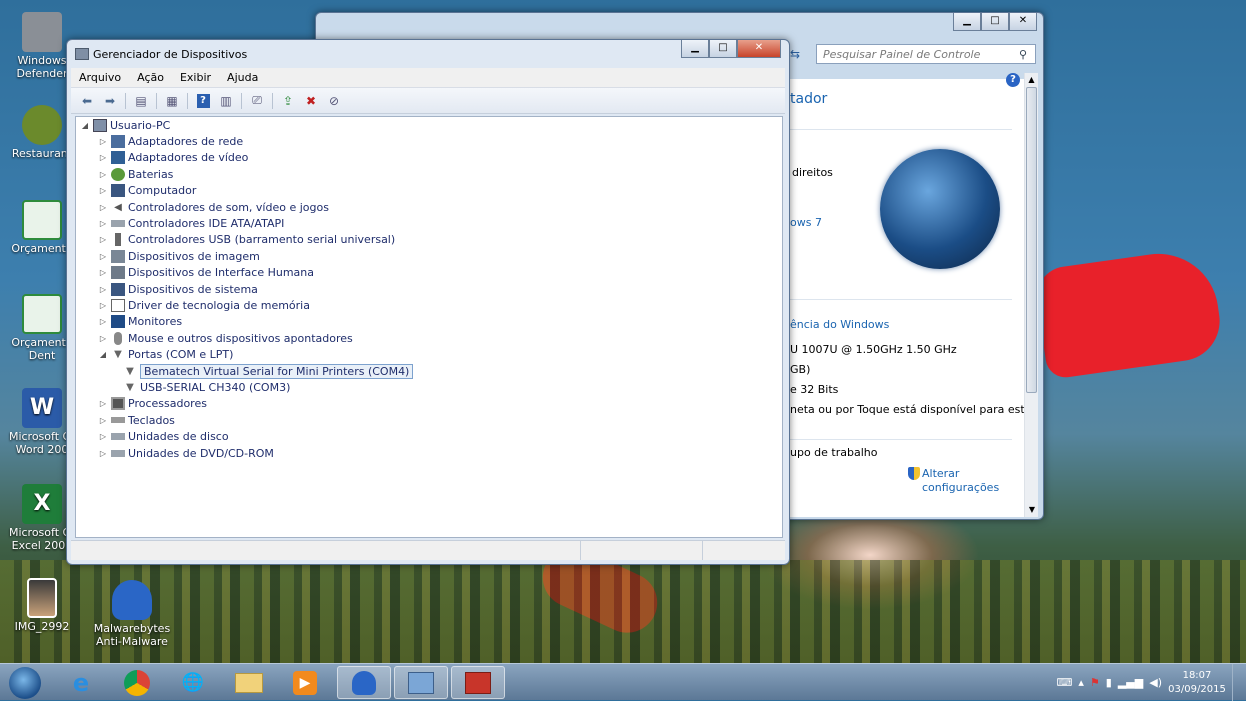 The image size is (1246, 701). I want to click on menu-arquivo: Arquivo, so click(100, 77).